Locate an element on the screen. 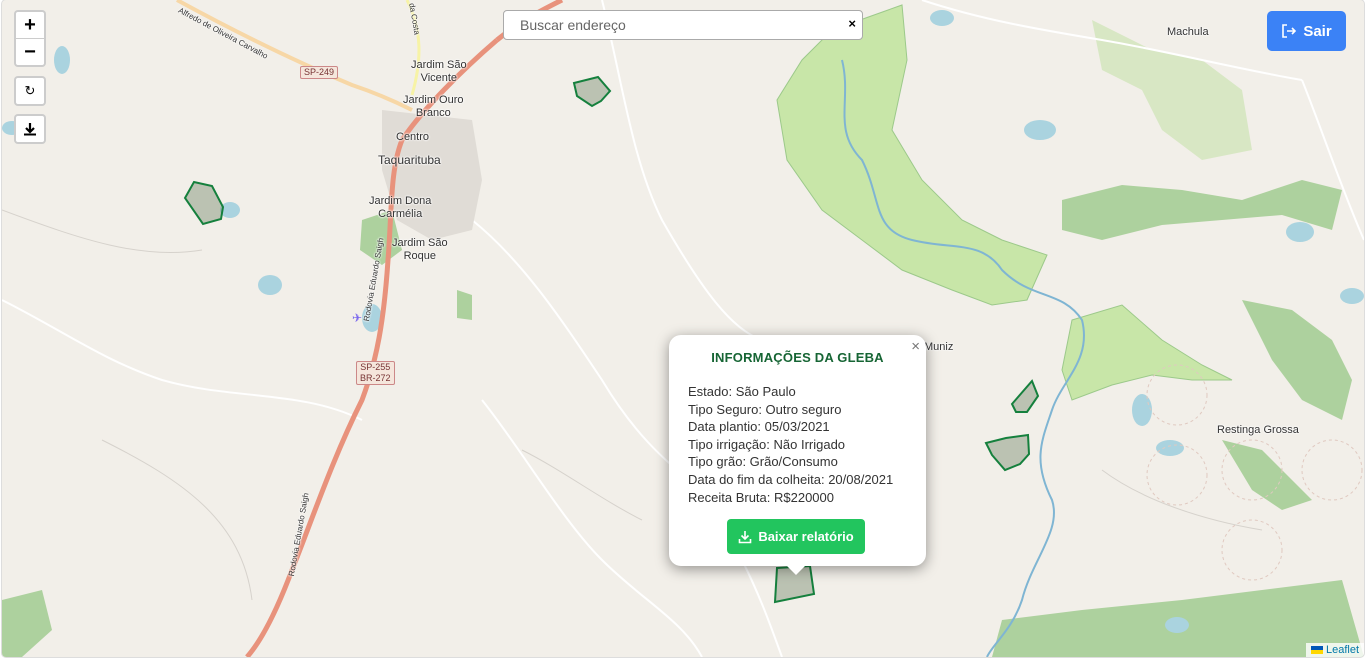  download-report-label: Baixar relatório is located at coordinates (806, 536).